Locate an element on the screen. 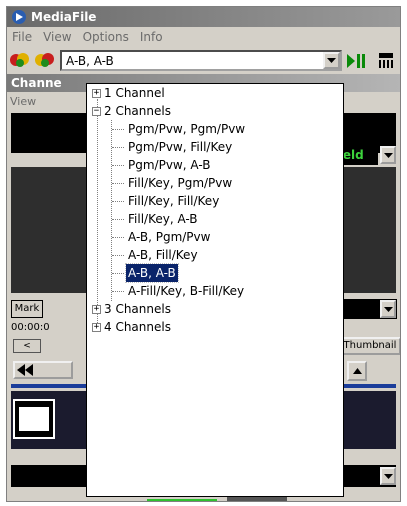 The image size is (407, 506). tree-group-3-channels: 3 Channels is located at coordinates (137, 309).